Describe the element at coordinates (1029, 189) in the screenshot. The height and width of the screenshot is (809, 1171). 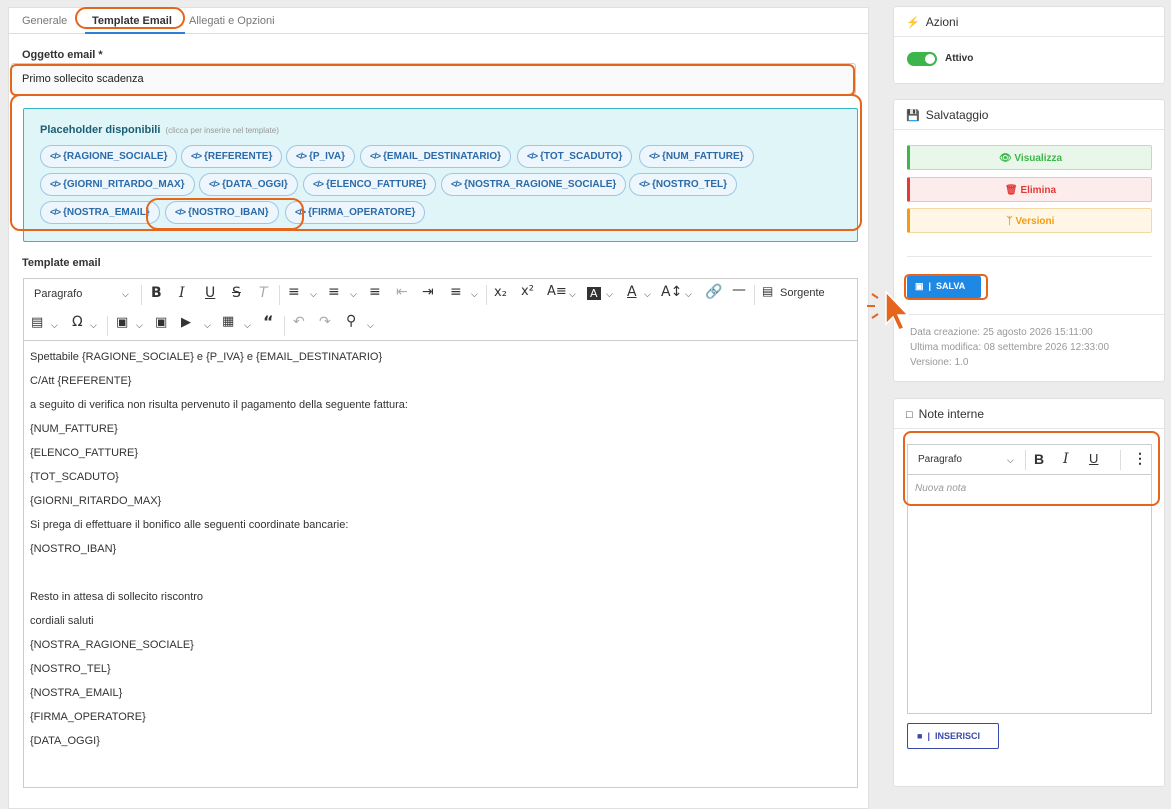
I see `delete-button: 🗑 Elimina` at that location.